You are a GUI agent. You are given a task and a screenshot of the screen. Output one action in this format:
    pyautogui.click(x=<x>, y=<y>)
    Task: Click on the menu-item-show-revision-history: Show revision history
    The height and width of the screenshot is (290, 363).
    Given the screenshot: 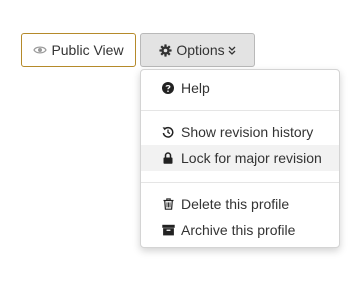 What is the action you would take?
    pyautogui.click(x=240, y=132)
    